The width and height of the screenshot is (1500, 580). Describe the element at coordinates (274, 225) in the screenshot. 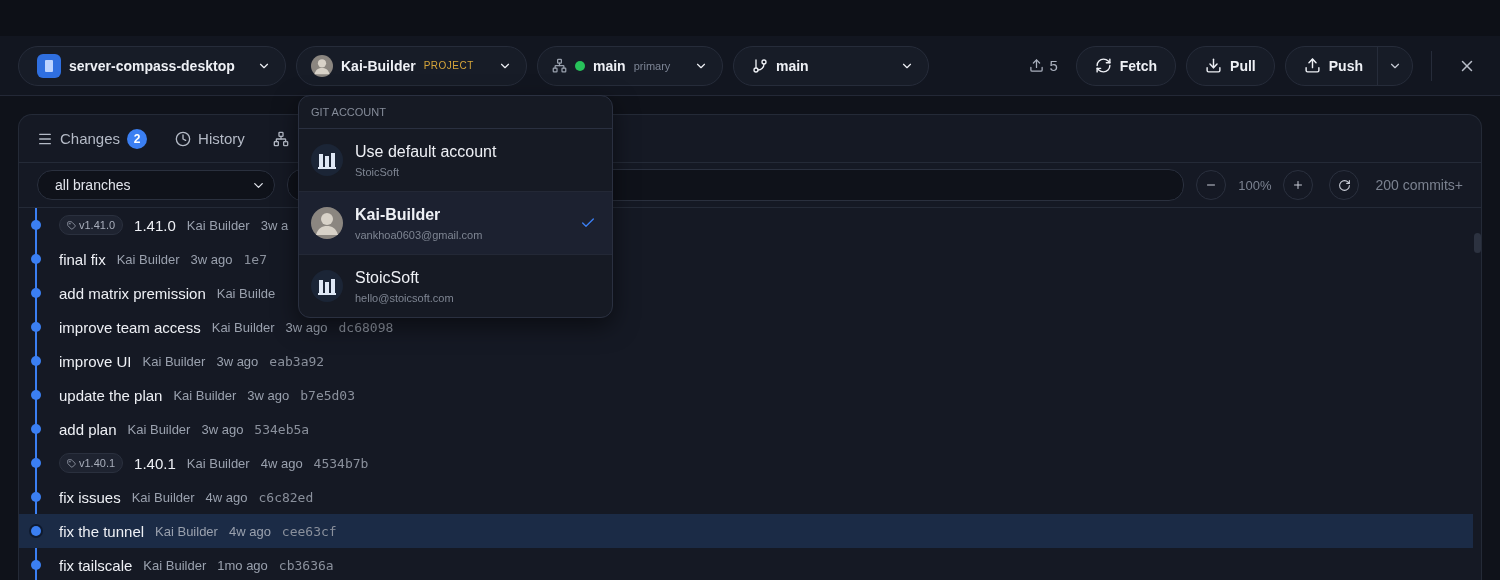

I see `commit-time: 3w a` at that location.